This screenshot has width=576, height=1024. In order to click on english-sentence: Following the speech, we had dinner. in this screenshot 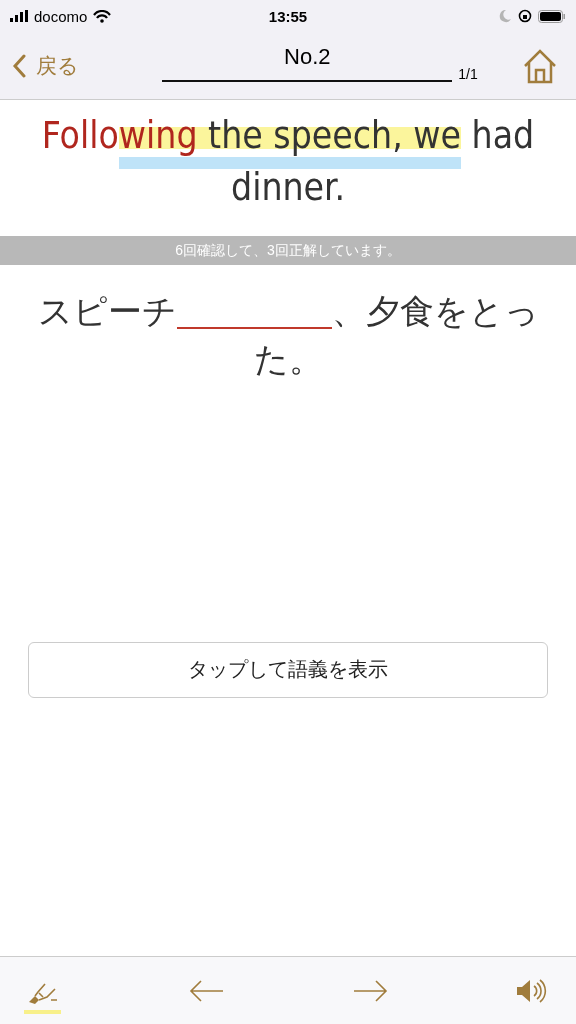, I will do `click(288, 162)`.